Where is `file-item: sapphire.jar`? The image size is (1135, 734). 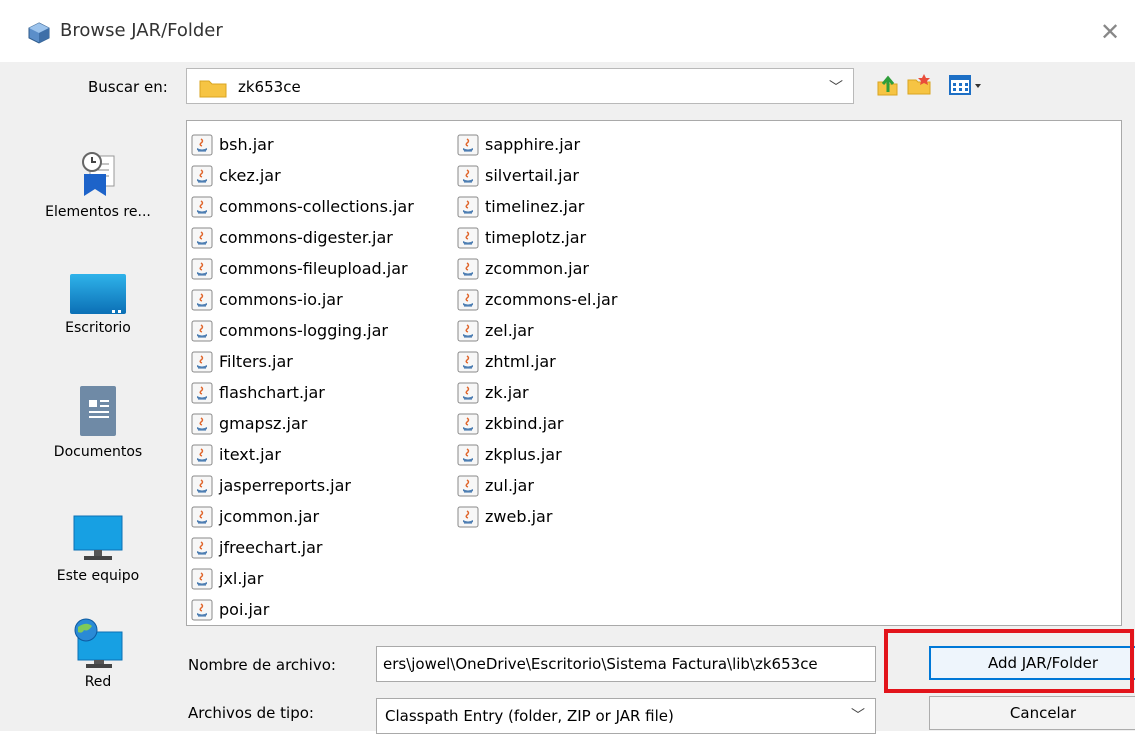
file-item: sapphire.jar is located at coordinates (537, 144).